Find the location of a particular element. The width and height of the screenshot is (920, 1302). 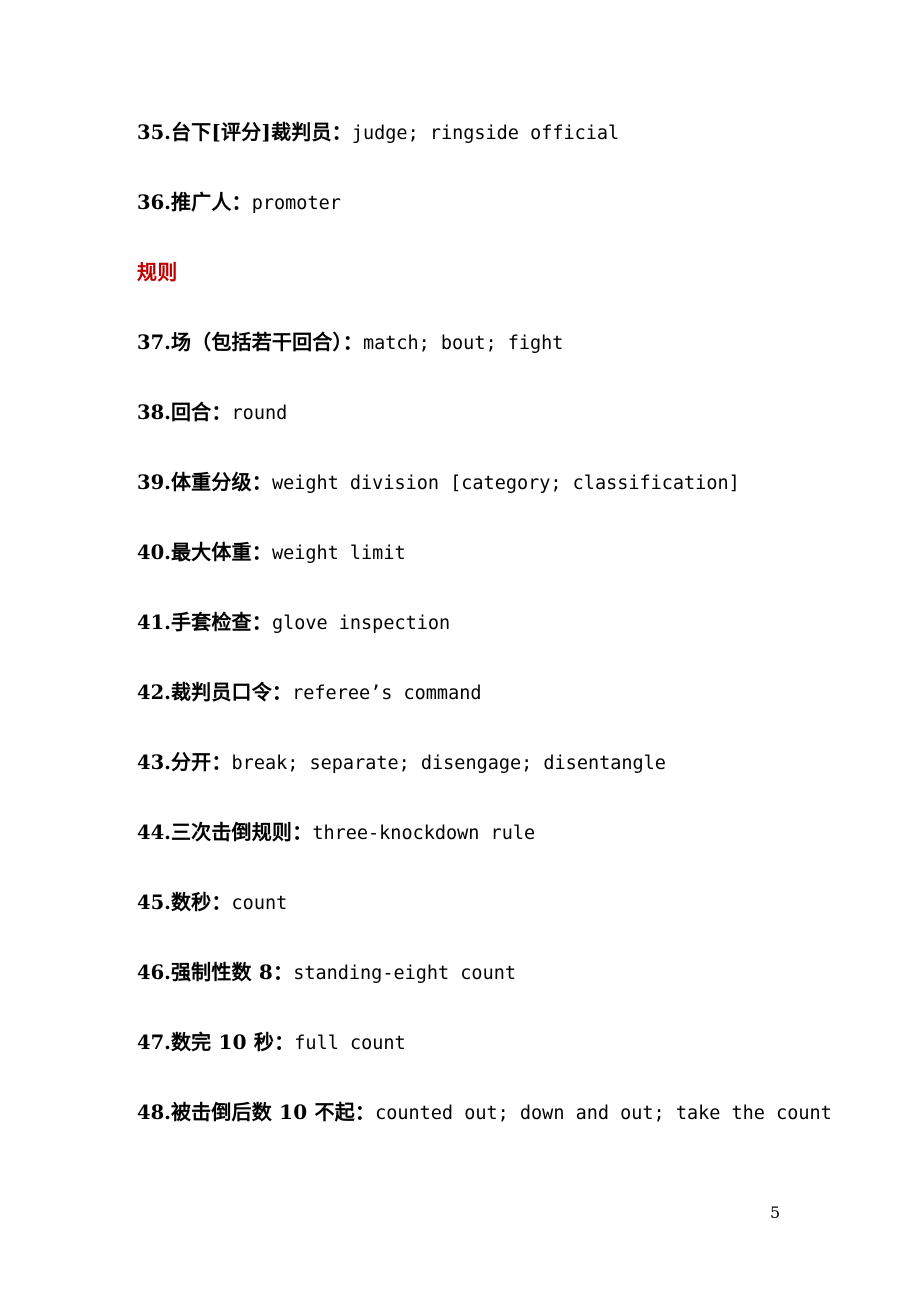

entry-term-chinese: 最大体重： is located at coordinates (221, 552).